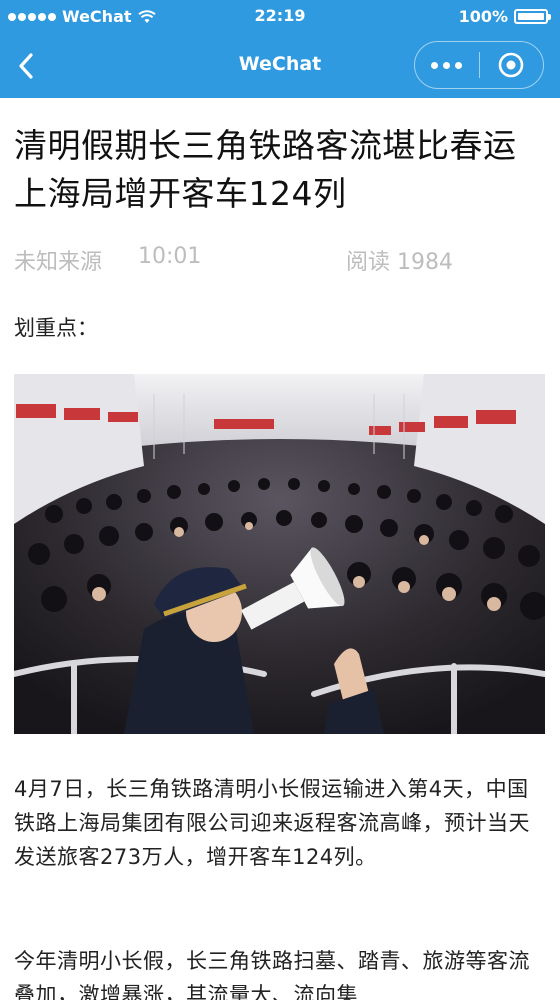 This screenshot has height=1000, width=560. I want to click on more-button, so click(447, 65).